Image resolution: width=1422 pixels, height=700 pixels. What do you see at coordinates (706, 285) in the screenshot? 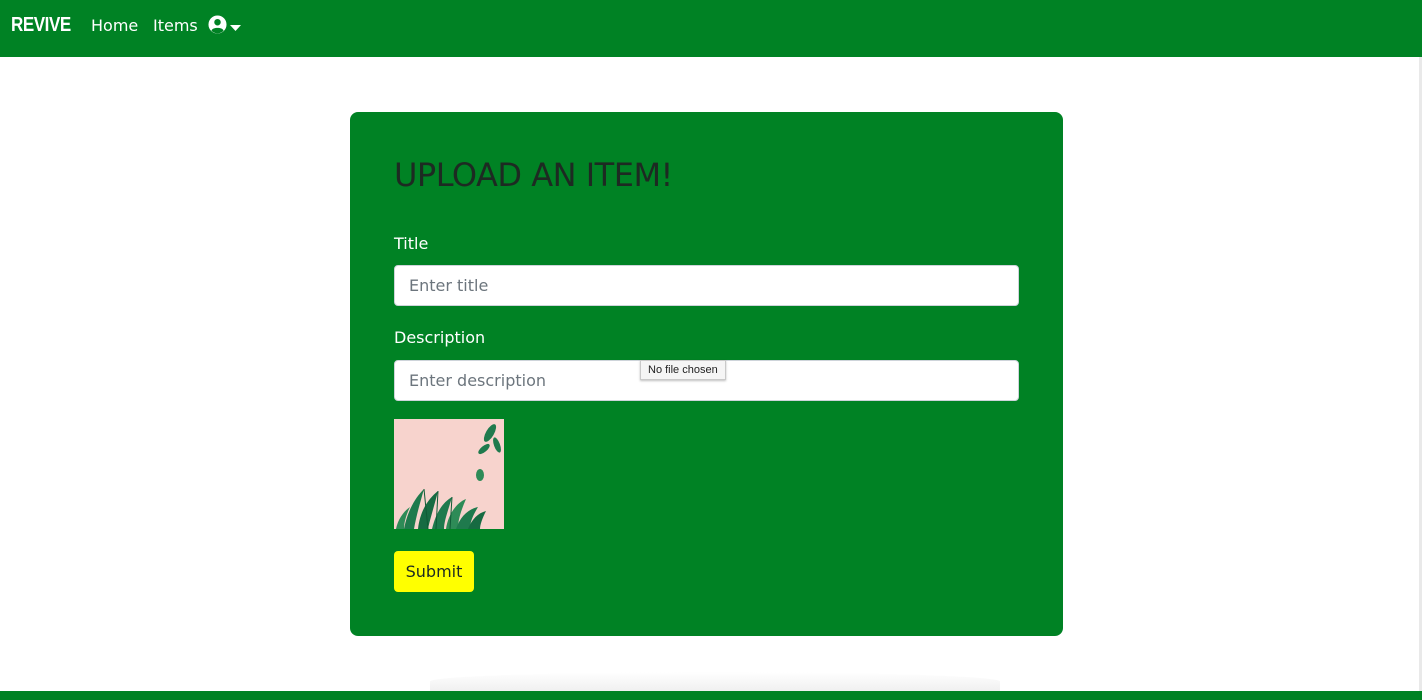
I see `title-input` at bounding box center [706, 285].